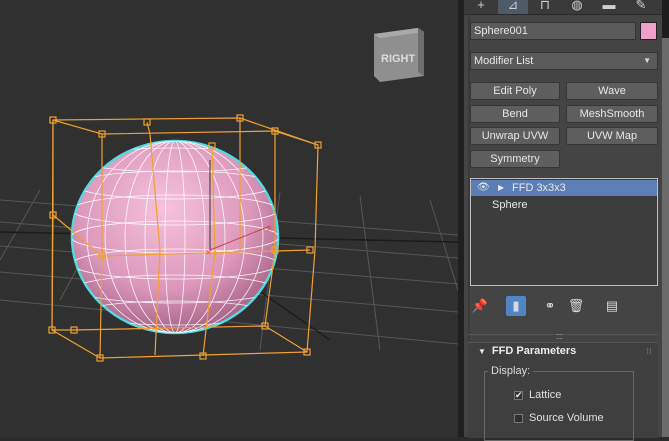 The width and height of the screenshot is (669, 441). Describe the element at coordinates (398, 59) in the screenshot. I see `viewcube-label: RIGHT` at that location.